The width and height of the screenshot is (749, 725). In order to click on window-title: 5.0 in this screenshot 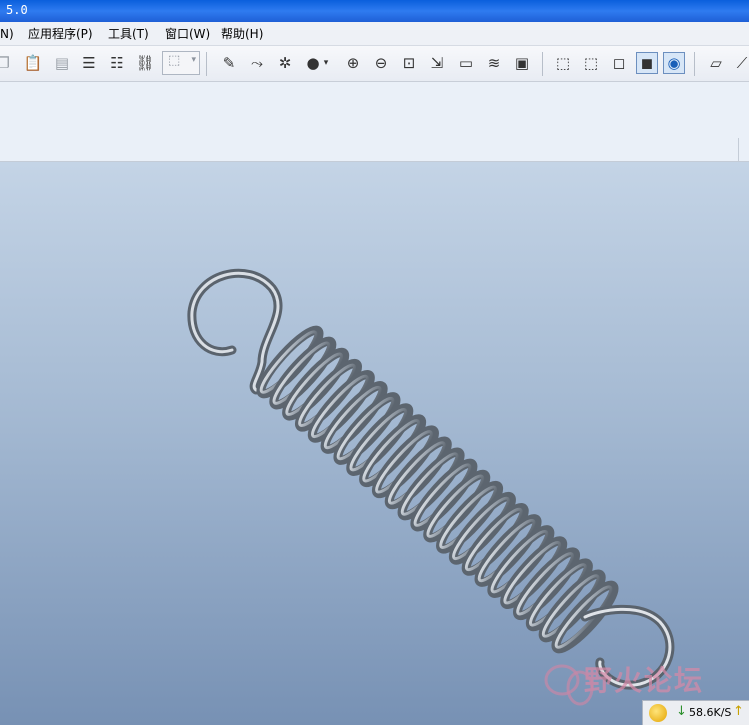, I will do `click(17, 10)`.